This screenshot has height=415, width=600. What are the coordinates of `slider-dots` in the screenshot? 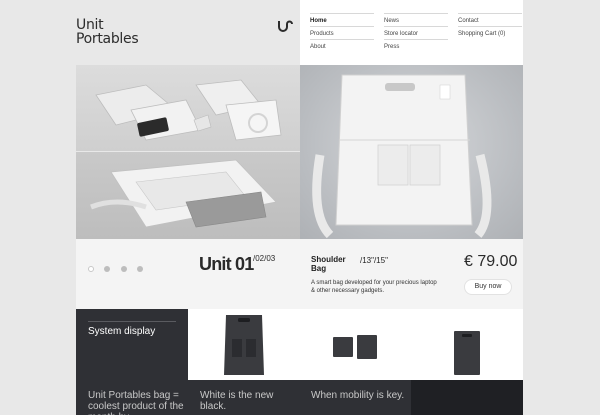 It's located at (118, 268).